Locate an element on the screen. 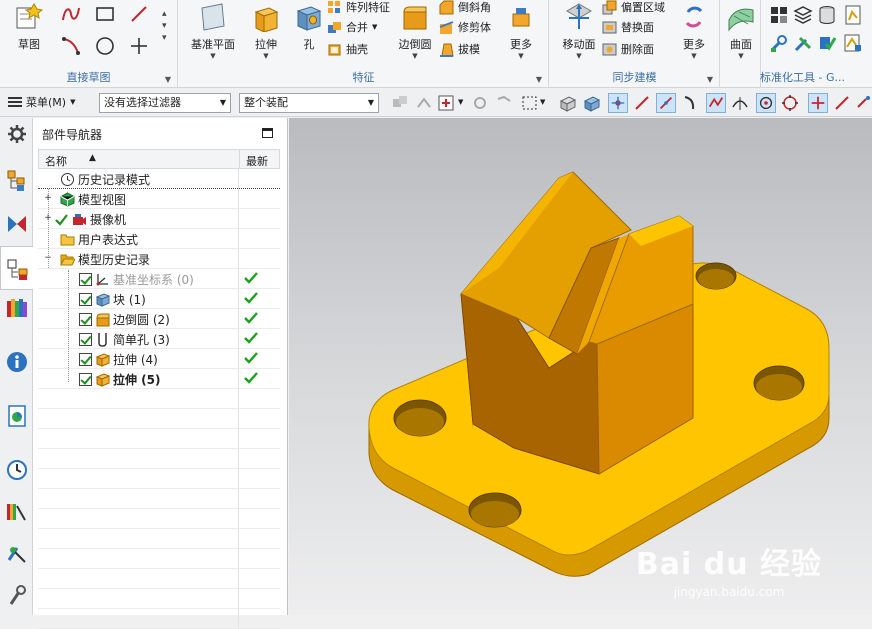 The height and width of the screenshot is (629, 872). tree-row-camera: + 摄像机 is located at coordinates (159, 219).